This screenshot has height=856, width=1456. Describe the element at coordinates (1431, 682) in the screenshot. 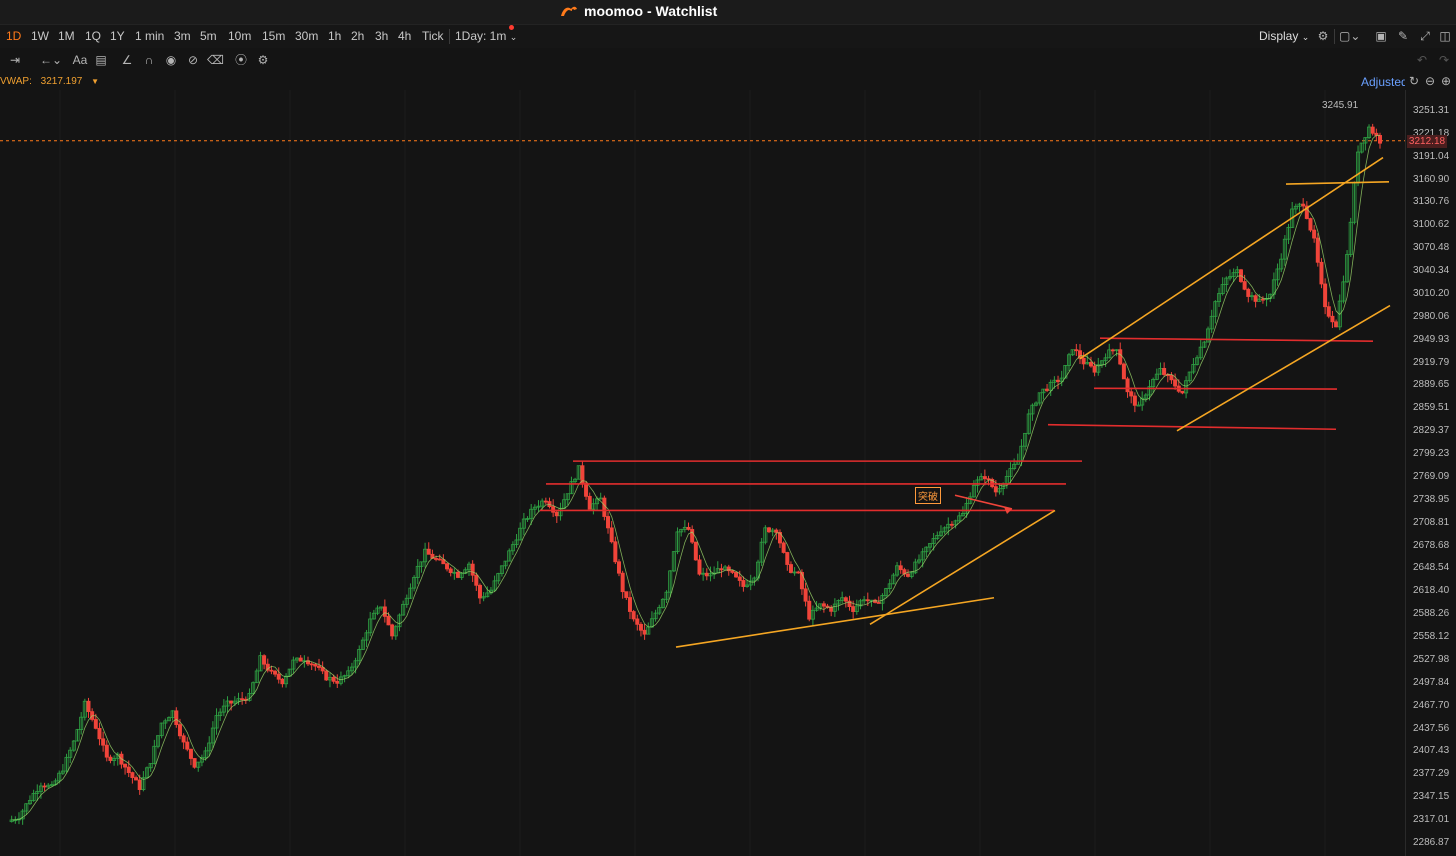

I see `price-axis-tick: 2497.84` at that location.